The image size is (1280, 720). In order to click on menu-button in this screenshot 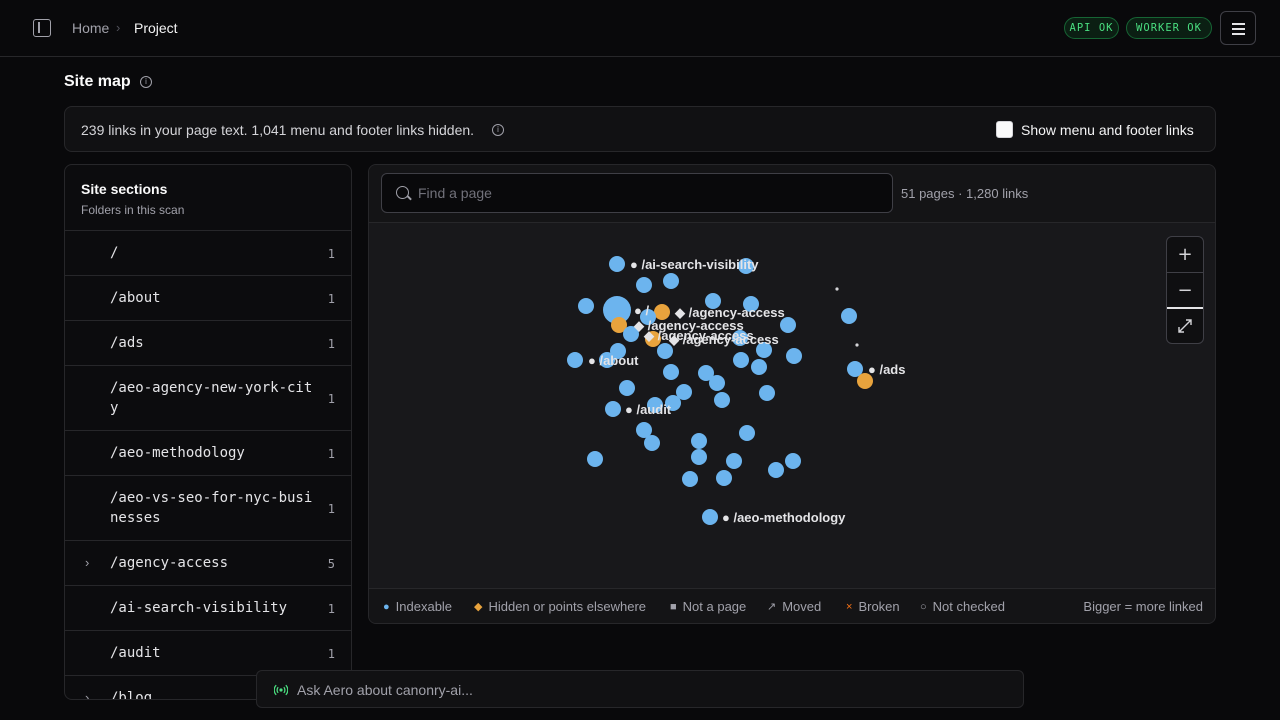, I will do `click(1238, 28)`.